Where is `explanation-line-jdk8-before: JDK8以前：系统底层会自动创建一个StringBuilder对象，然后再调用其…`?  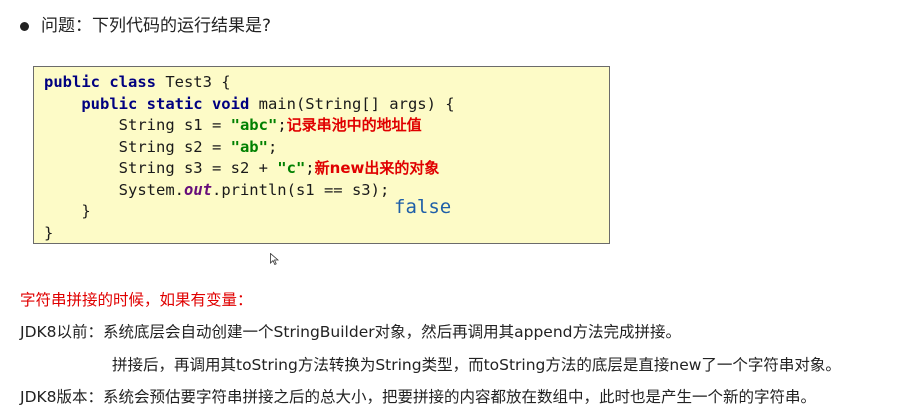
explanation-line-jdk8-before: JDK8以前：系统底层会自动创建一个StringBuilder对象，然后再调用其… is located at coordinates (350, 332).